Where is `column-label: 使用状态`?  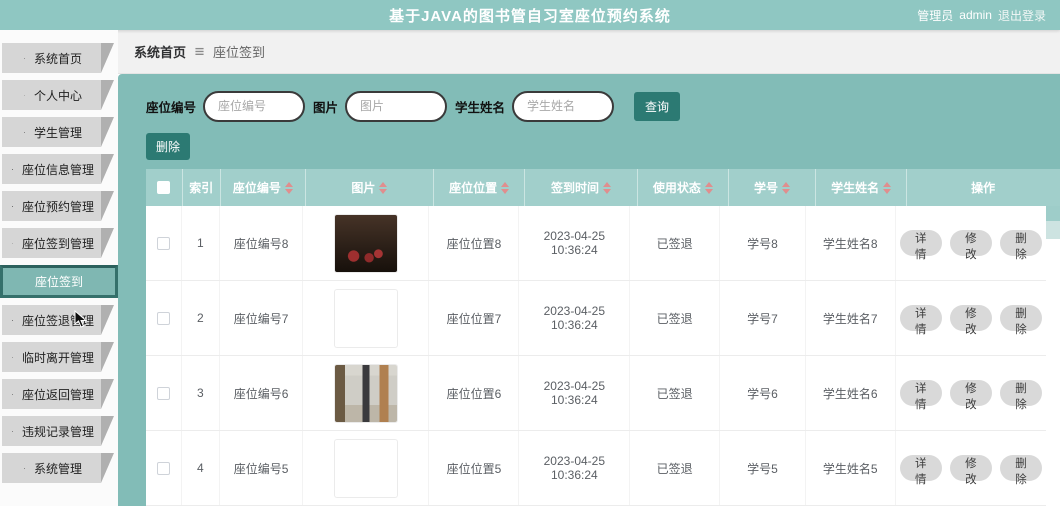
column-label: 使用状态 is located at coordinates (676, 188).